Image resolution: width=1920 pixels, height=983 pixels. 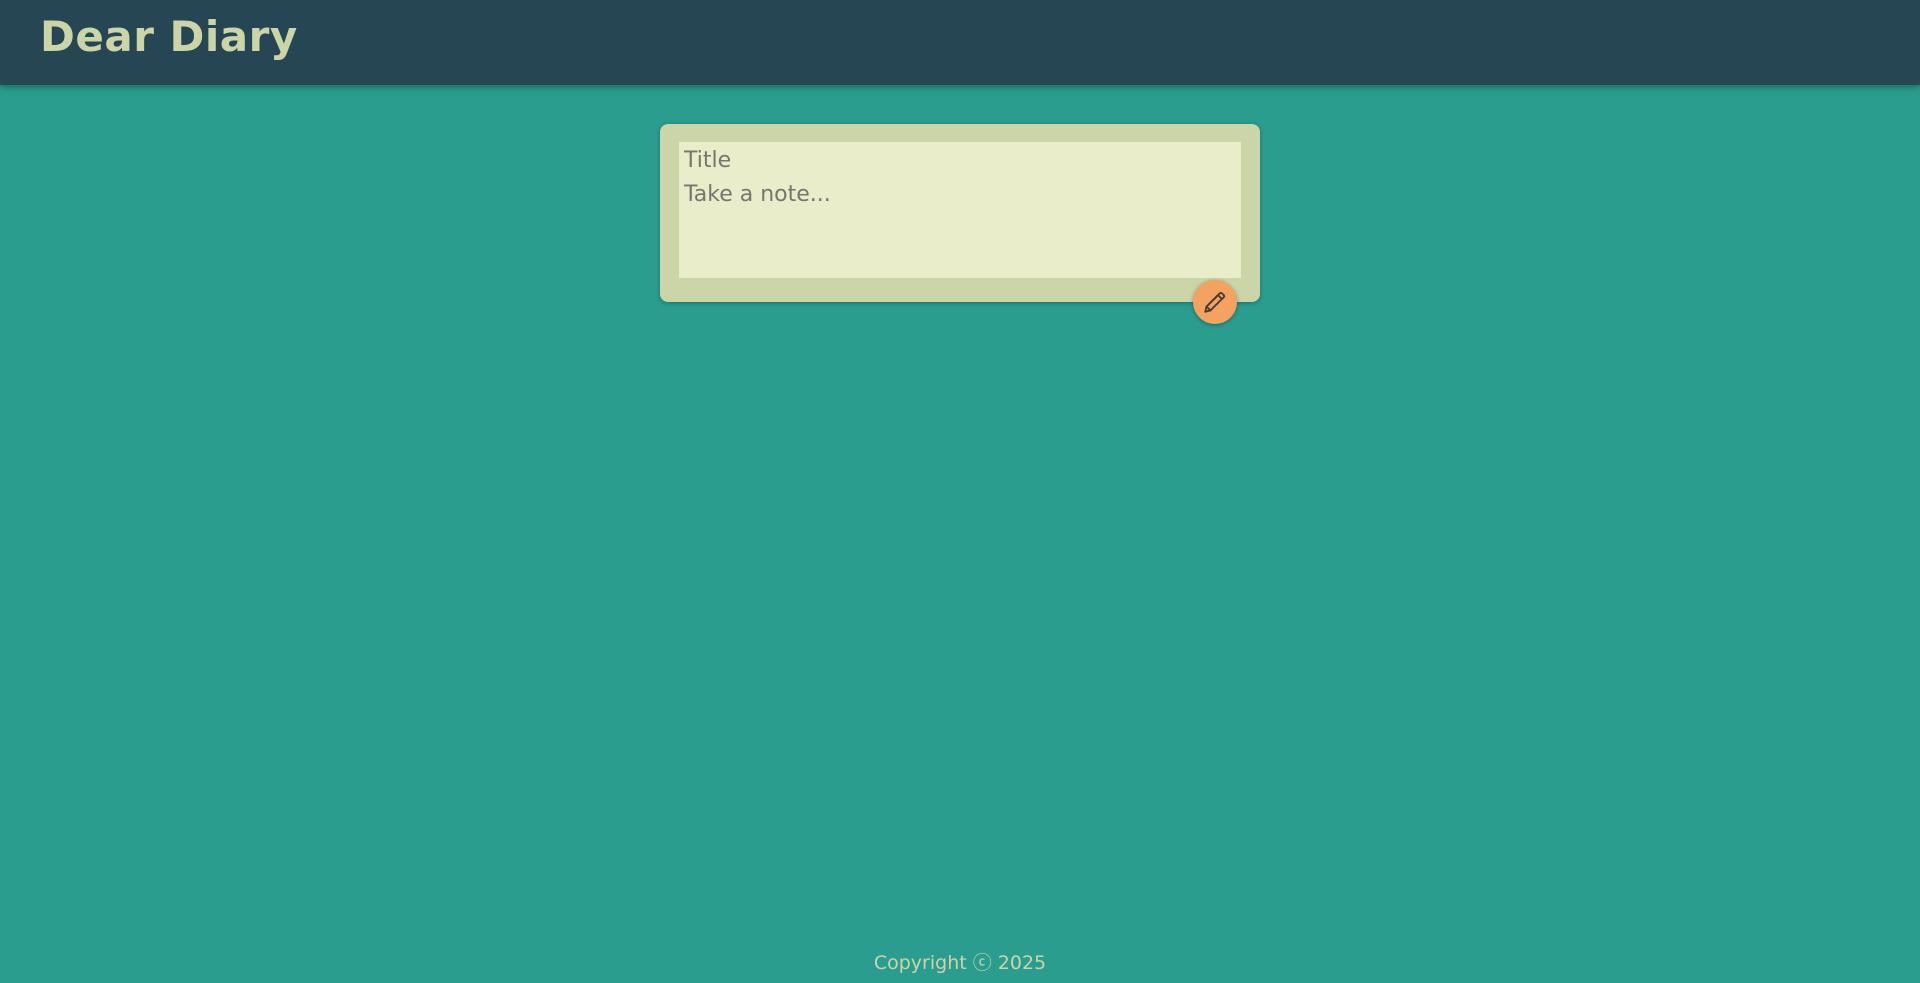 I want to click on pencil-icon, so click(x=1215, y=302).